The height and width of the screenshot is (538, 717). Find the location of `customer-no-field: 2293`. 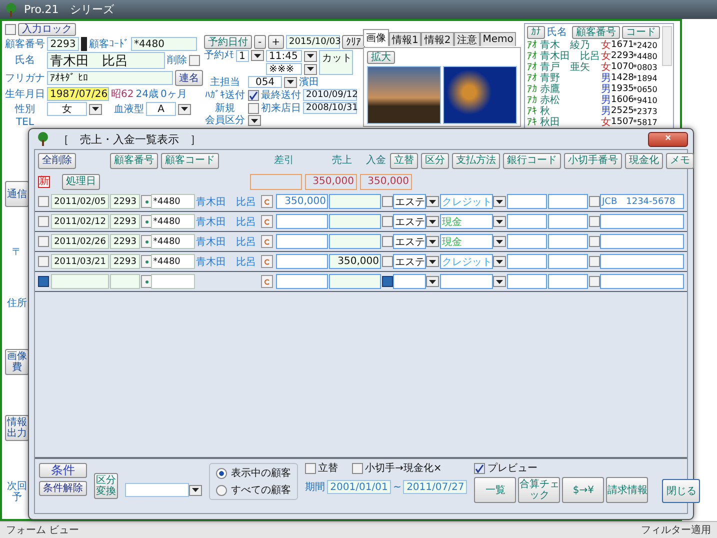

customer-no-field: 2293 is located at coordinates (63, 44).